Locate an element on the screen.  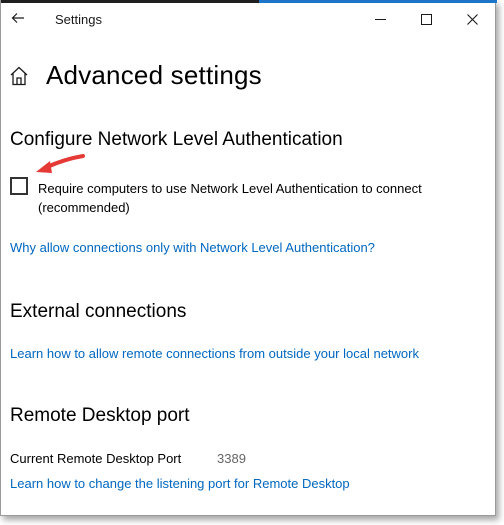
close-icon is located at coordinates (472, 19).